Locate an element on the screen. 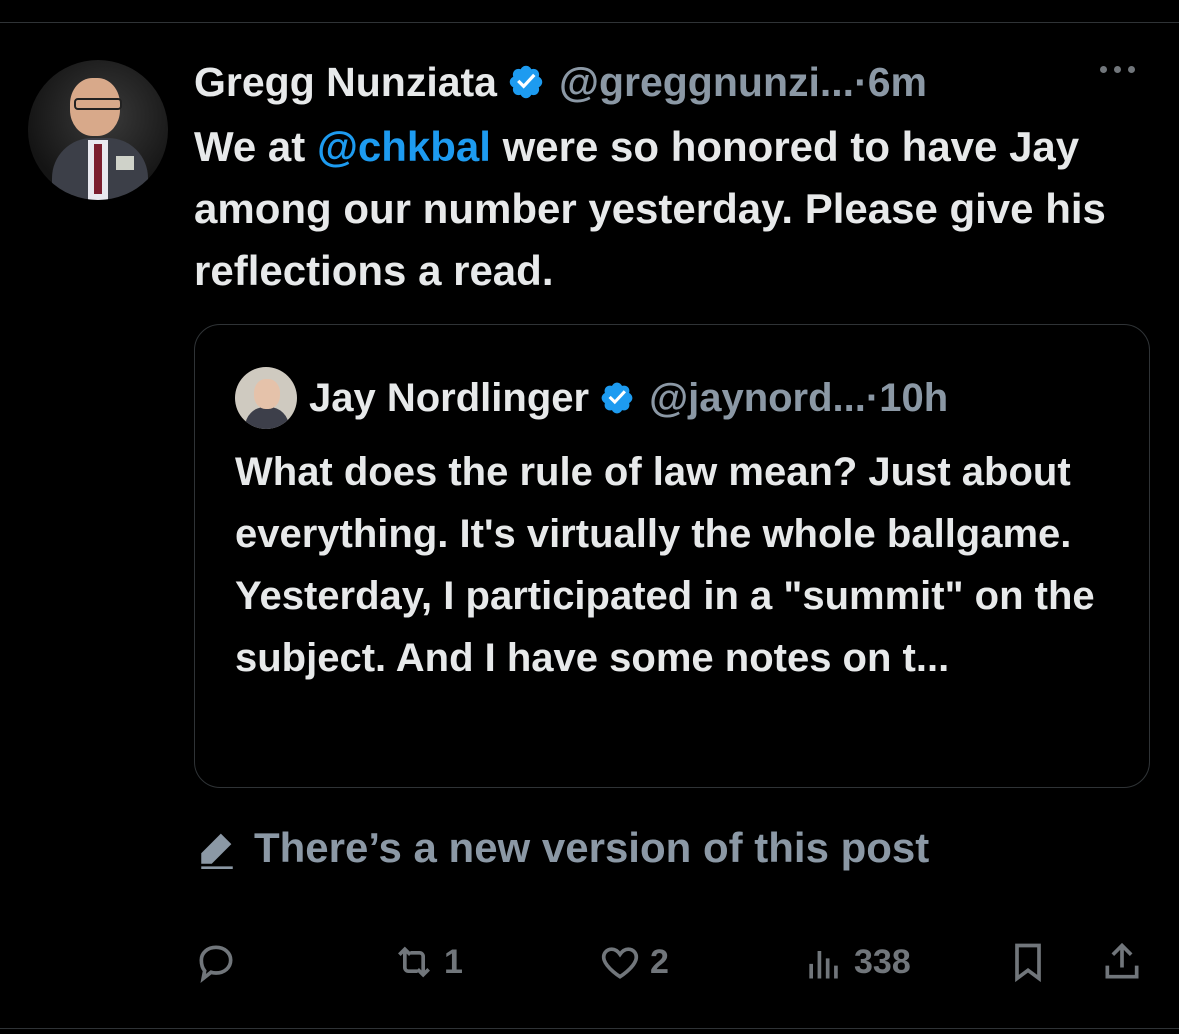 Image resolution: width=1179 pixels, height=1034 pixels. action-bar: 1 2 338 is located at coordinates (589, 962).